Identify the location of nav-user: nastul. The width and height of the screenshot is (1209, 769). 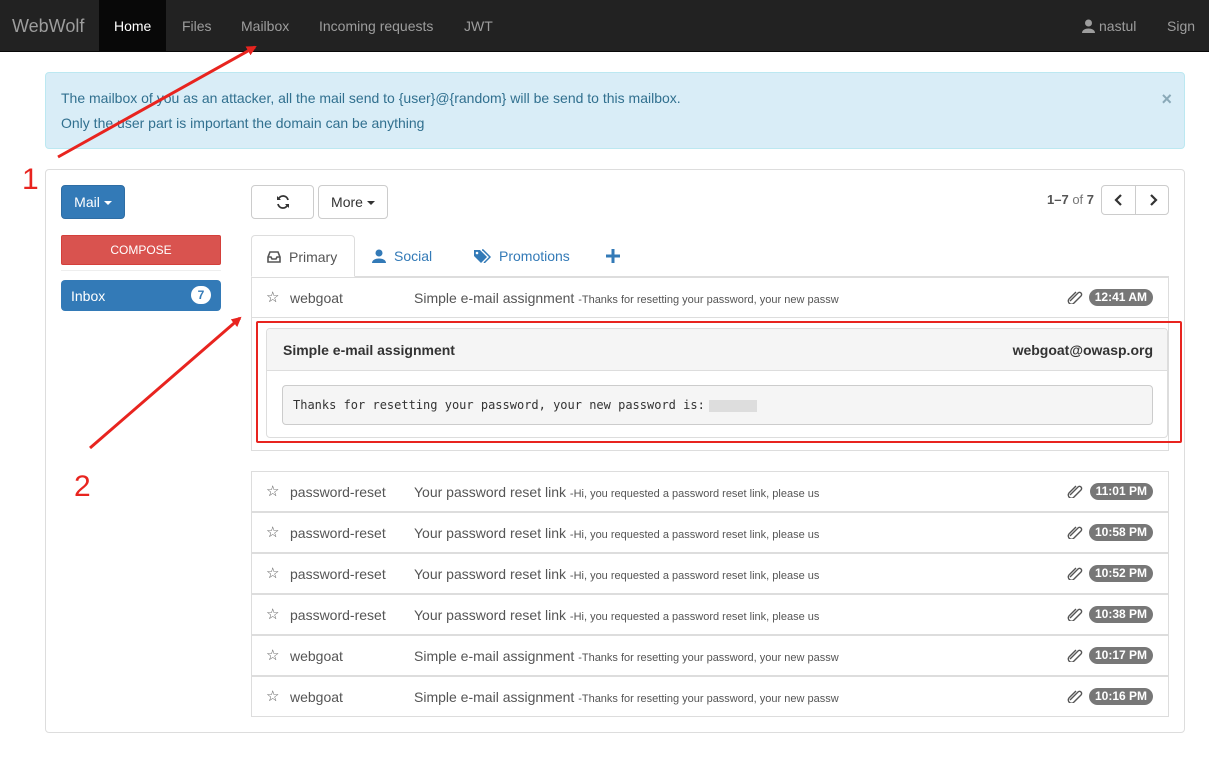
(1109, 26).